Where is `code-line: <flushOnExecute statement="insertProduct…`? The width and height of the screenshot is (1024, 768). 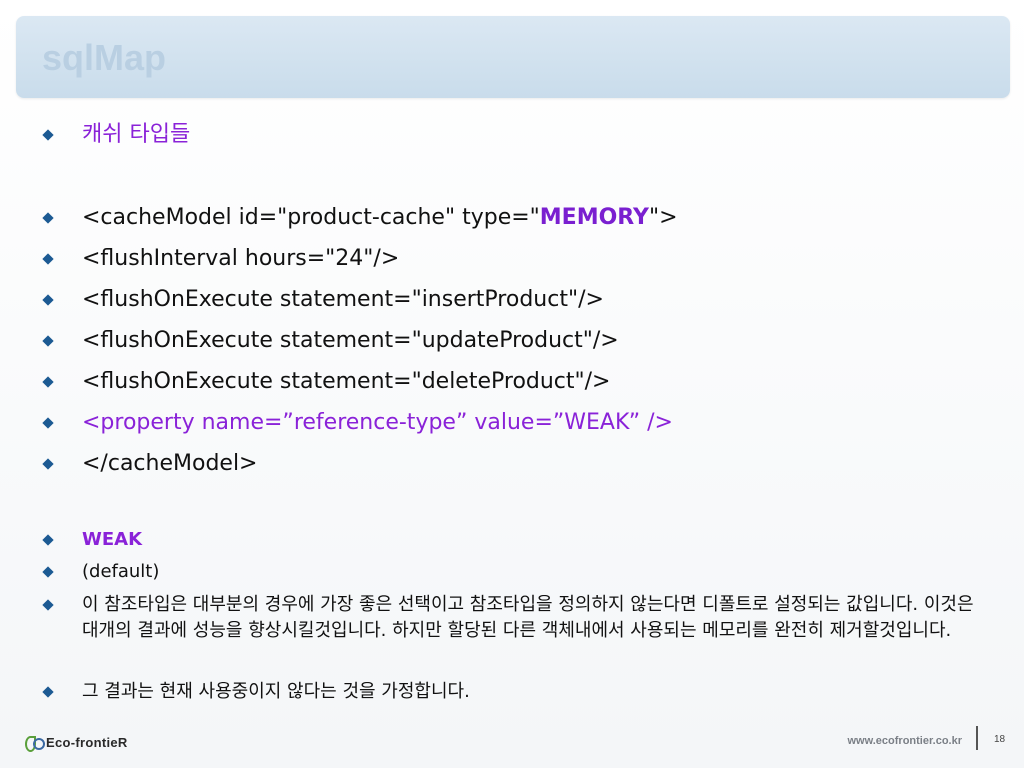
code-line: <flushOnExecute statement="insertProduct… is located at coordinates (517, 300).